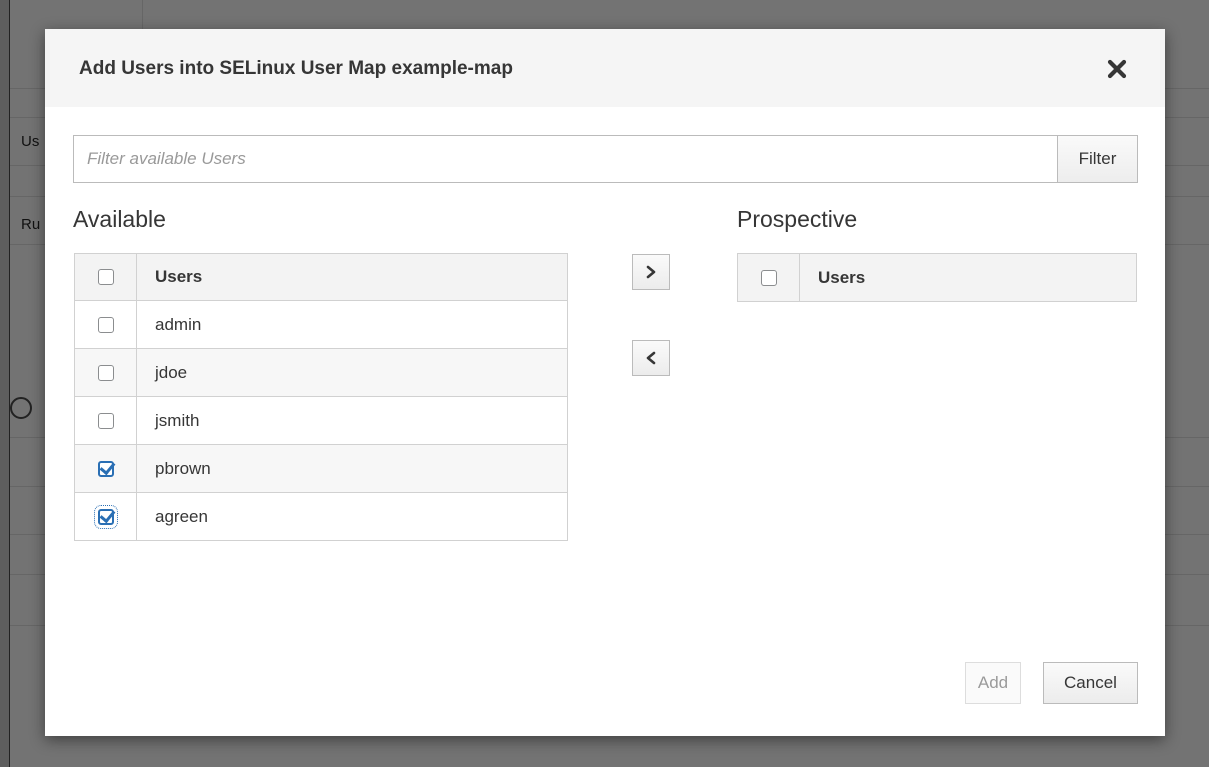  Describe the element at coordinates (1090, 683) in the screenshot. I see `cancel-button: Cancel` at that location.